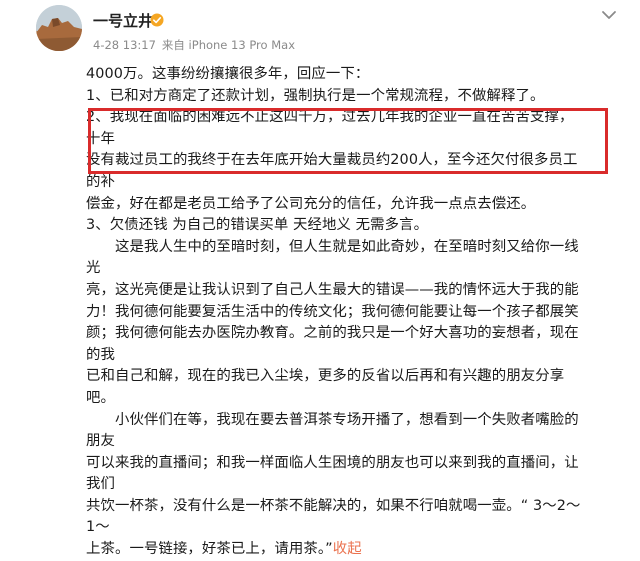 This screenshot has width=640, height=561. Describe the element at coordinates (228, 45) in the screenshot. I see `post-source: 来自 iPhone 13 Pro Max` at that location.